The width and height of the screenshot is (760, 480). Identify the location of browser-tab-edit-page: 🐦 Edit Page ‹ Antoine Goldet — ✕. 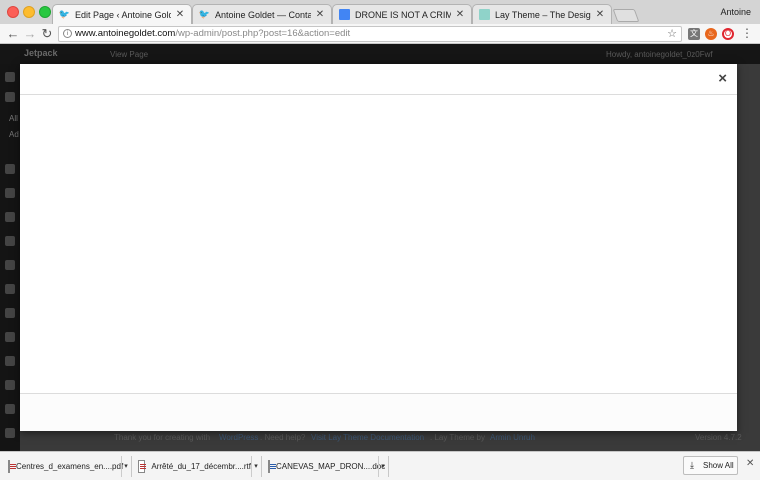
(122, 14).